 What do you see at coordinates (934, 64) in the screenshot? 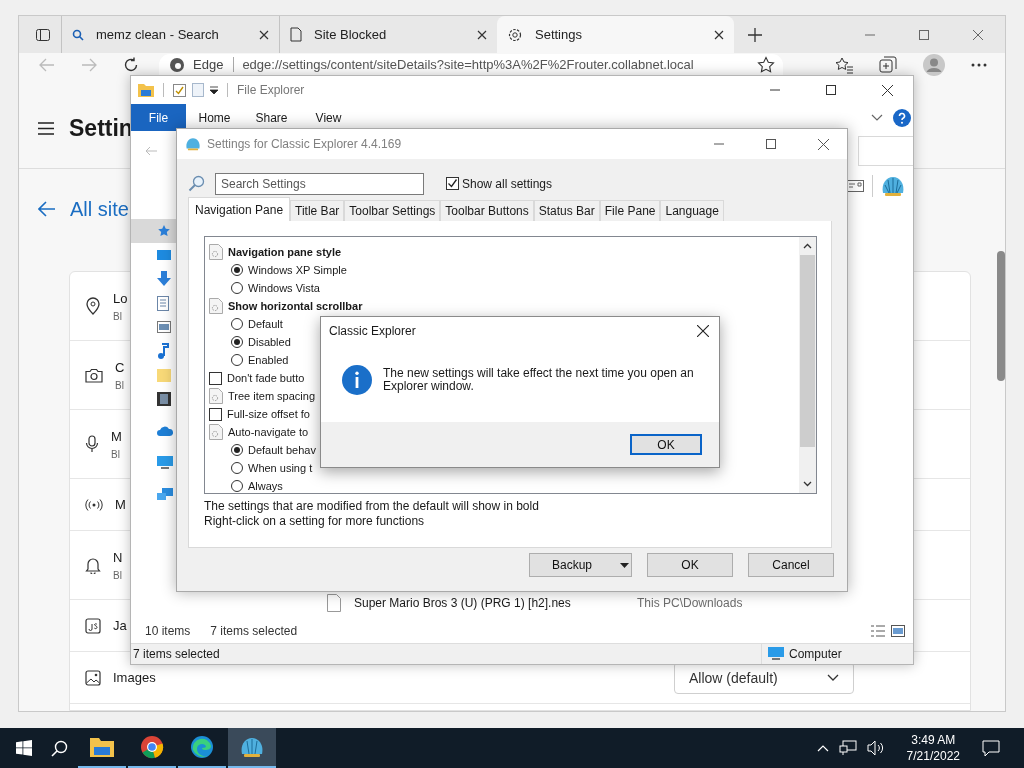
I see `profile-avatar` at bounding box center [934, 64].